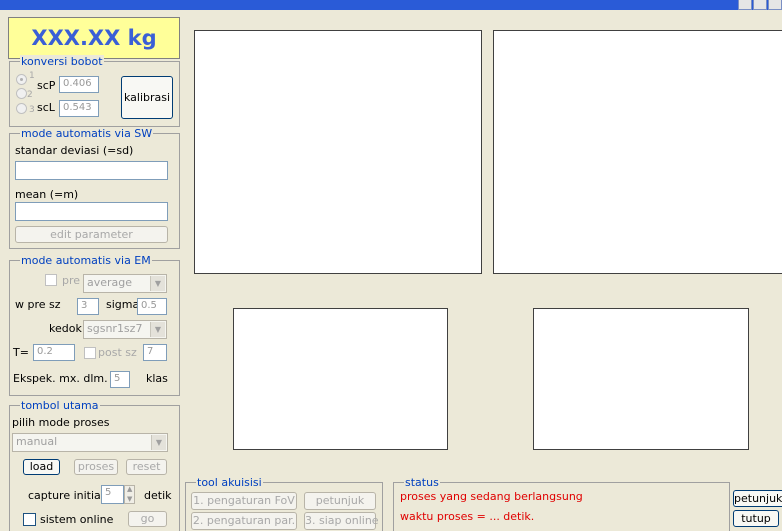 This screenshot has width=782, height=531. What do you see at coordinates (120, 379) in the screenshot?
I see `ekspek-input: 5` at bounding box center [120, 379].